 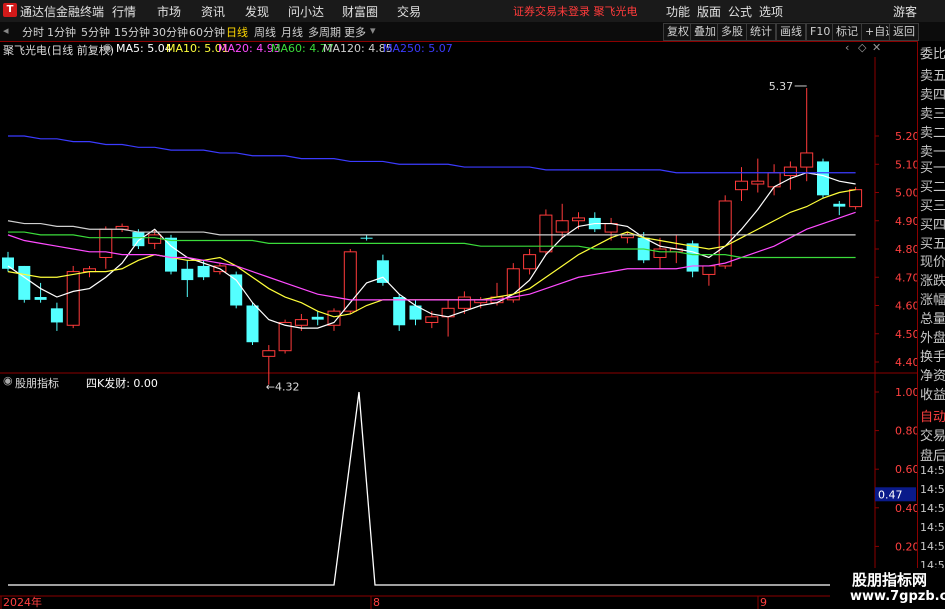 I want to click on period-30min: 30分钟, so click(x=170, y=32).